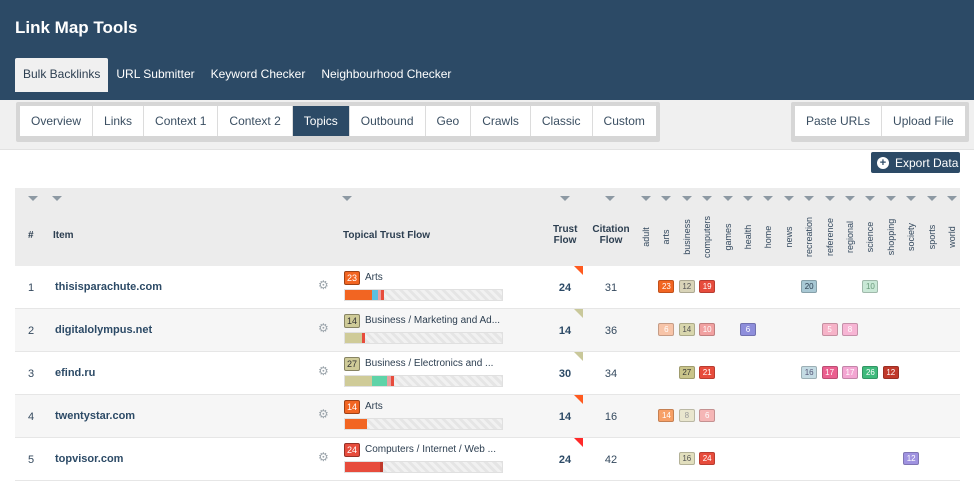 Image resolution: width=974 pixels, height=481 pixels. I want to click on item-link: thisisparachute.com, so click(108, 287).